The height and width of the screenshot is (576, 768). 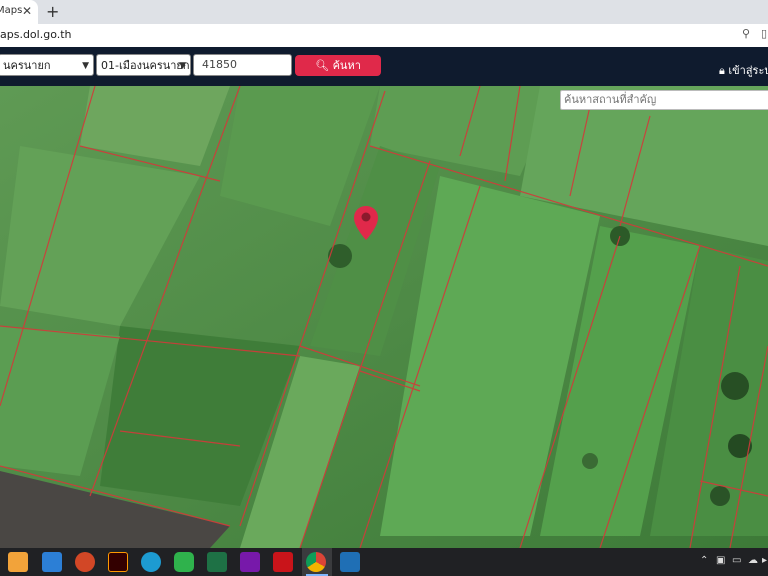 What do you see at coordinates (242, 65) in the screenshot?
I see `zip-input: 41850` at bounding box center [242, 65].